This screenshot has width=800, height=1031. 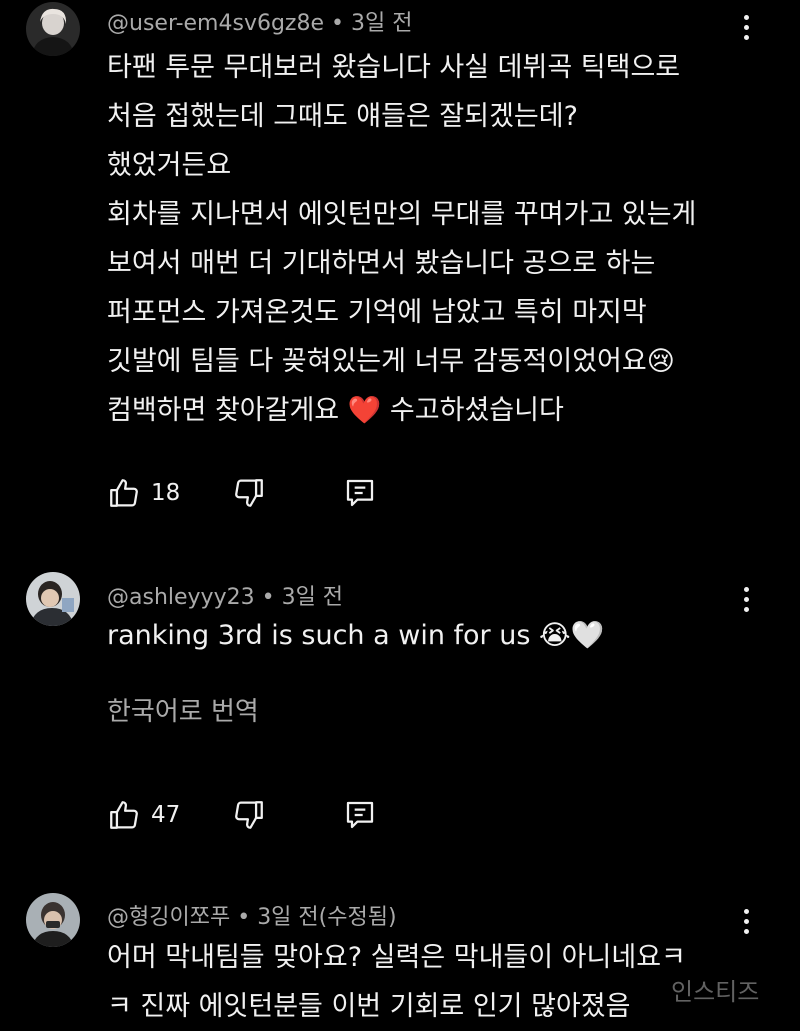 What do you see at coordinates (377, 312) in the screenshot?
I see `comment-line: 퍼포먼스 가져온것도 기억에 남았고 특히 마지막` at bounding box center [377, 312].